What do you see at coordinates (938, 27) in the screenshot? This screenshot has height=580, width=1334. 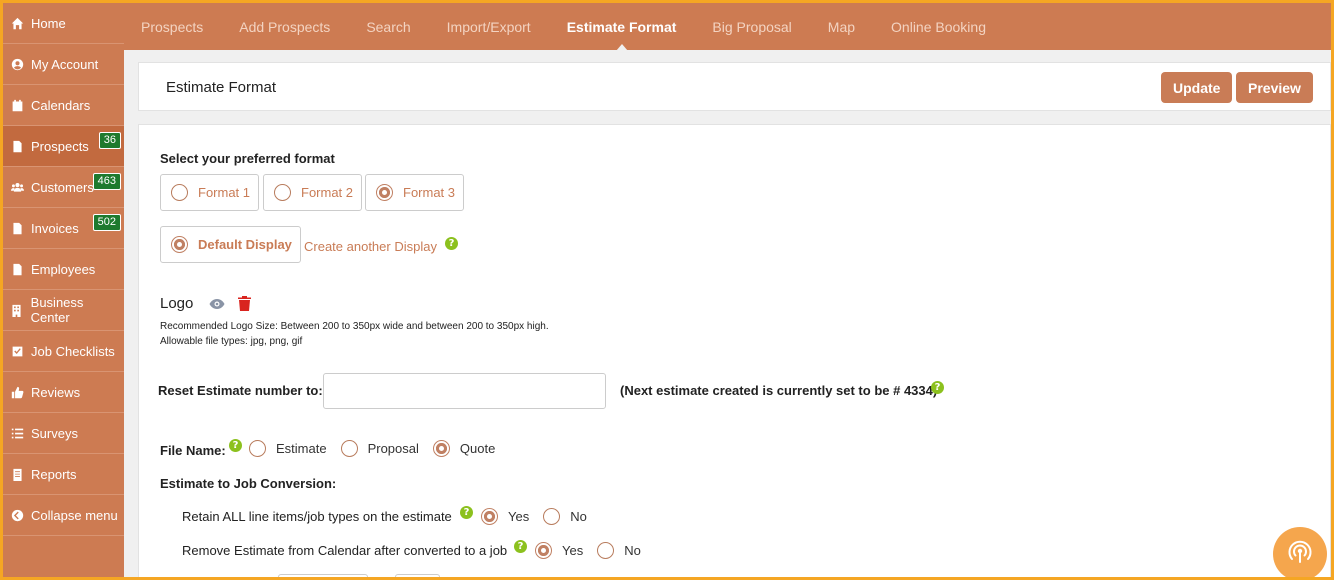 I see `tab-online-booking: Online Booking` at bounding box center [938, 27].